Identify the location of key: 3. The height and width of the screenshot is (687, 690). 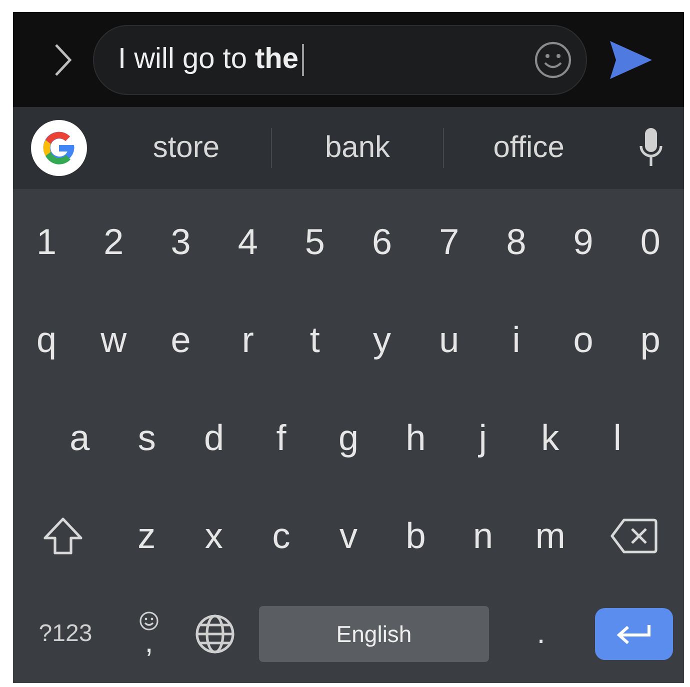
(180, 242).